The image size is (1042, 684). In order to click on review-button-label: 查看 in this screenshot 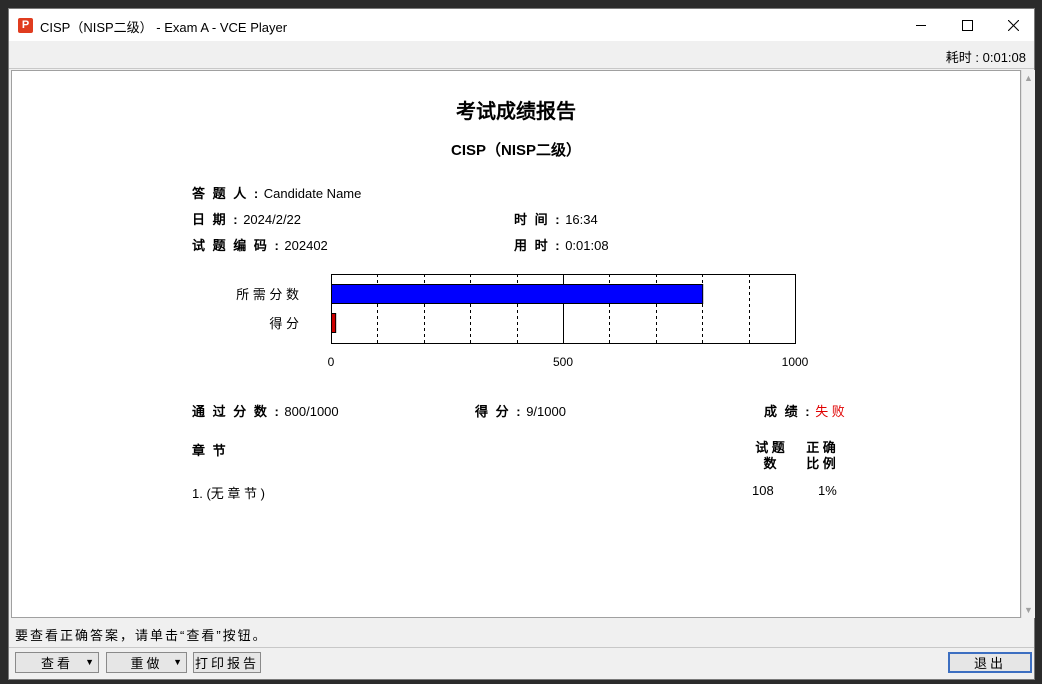, I will do `click(56, 663)`.